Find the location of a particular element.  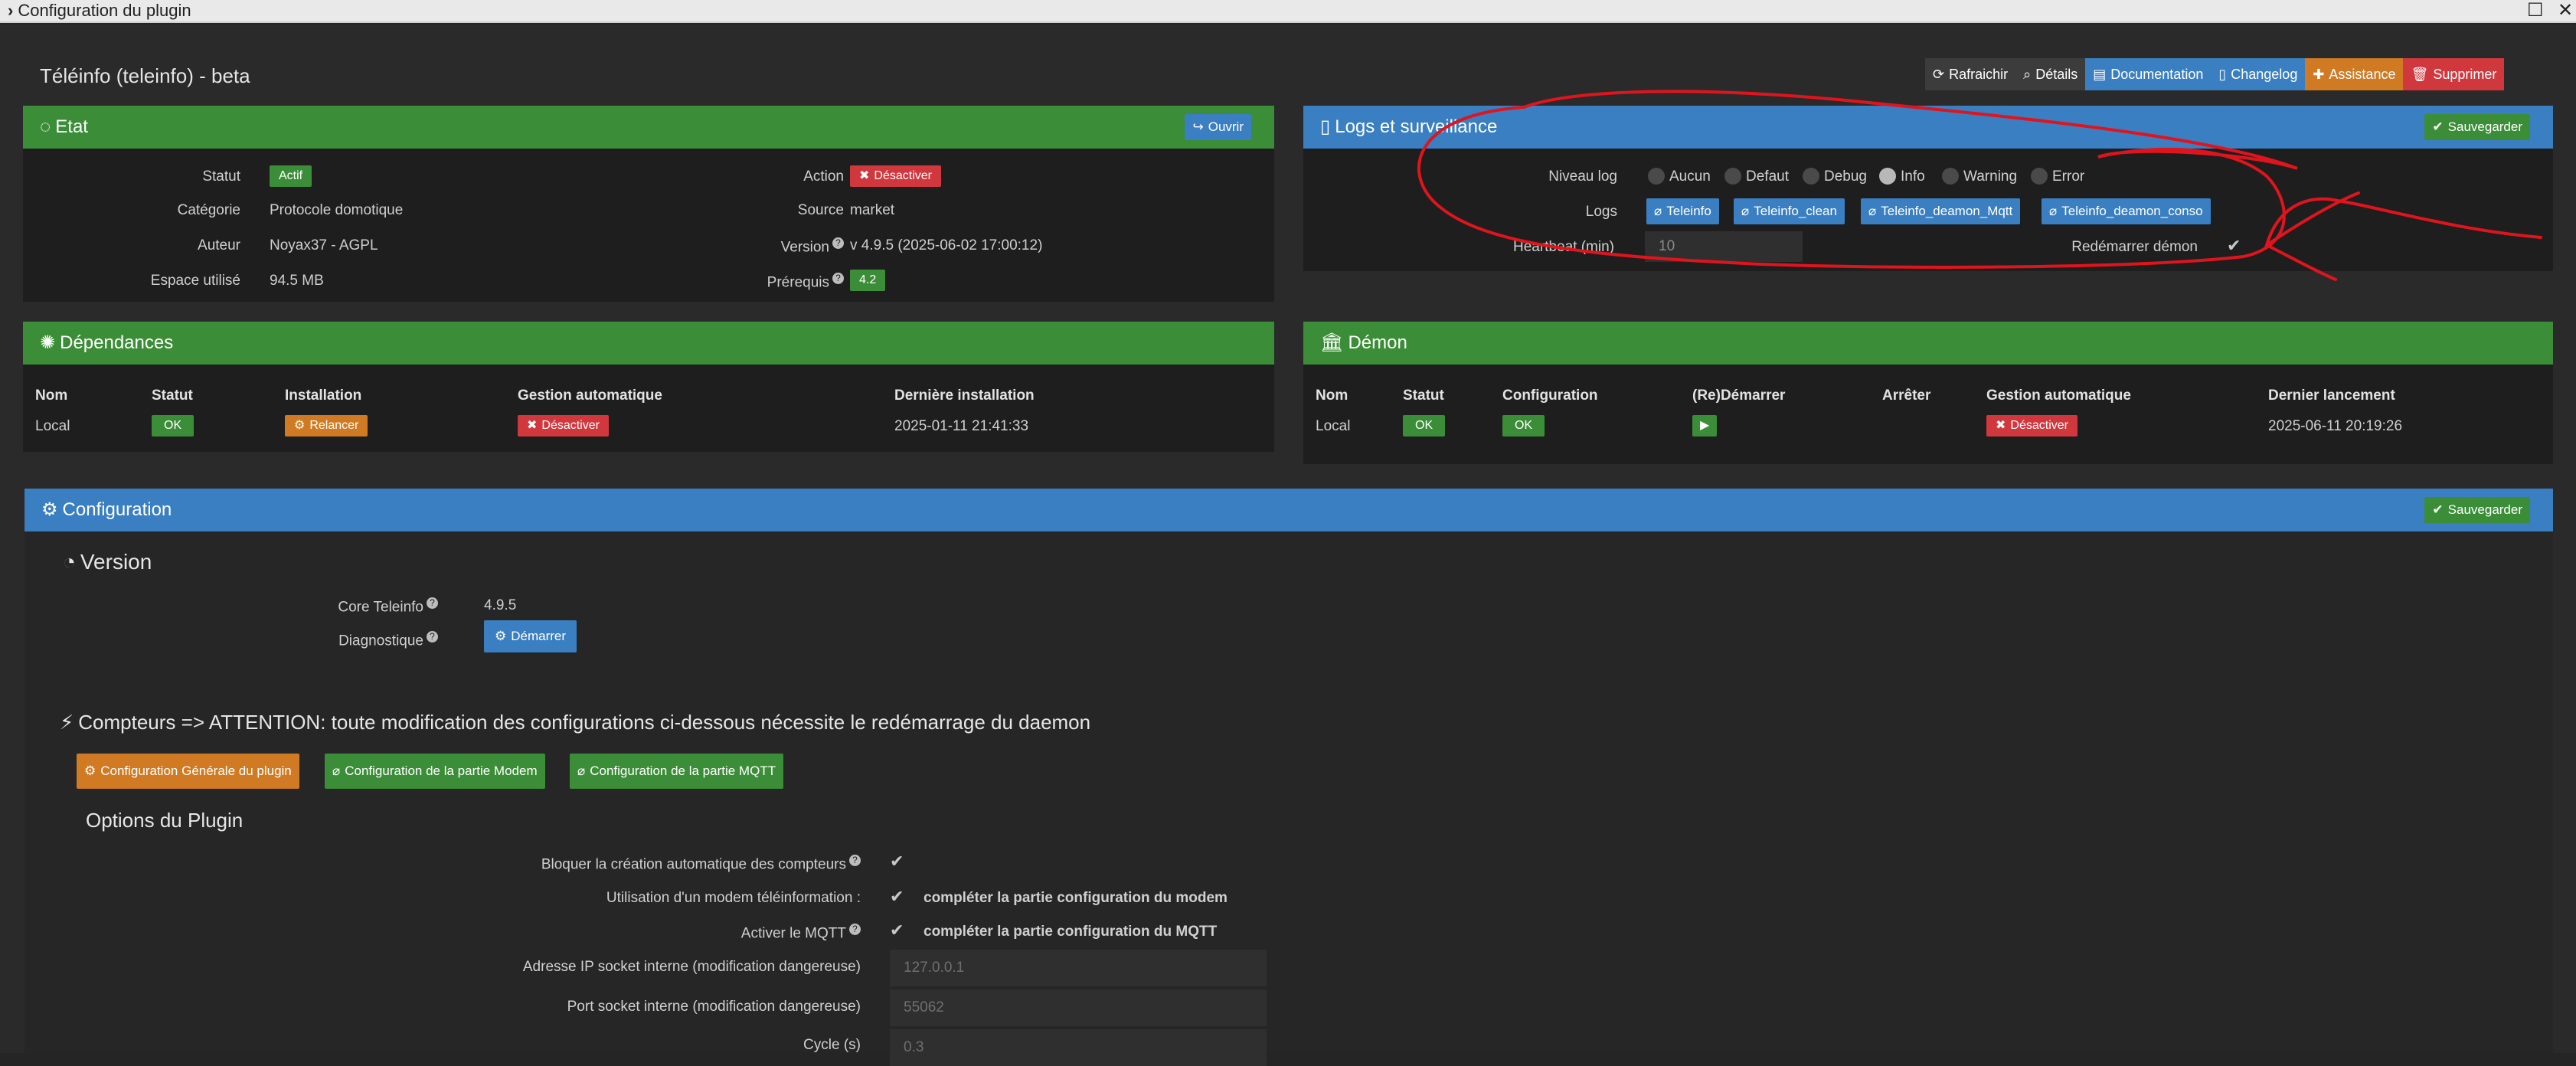

annotation-arrow is located at coordinates (2403, 236).